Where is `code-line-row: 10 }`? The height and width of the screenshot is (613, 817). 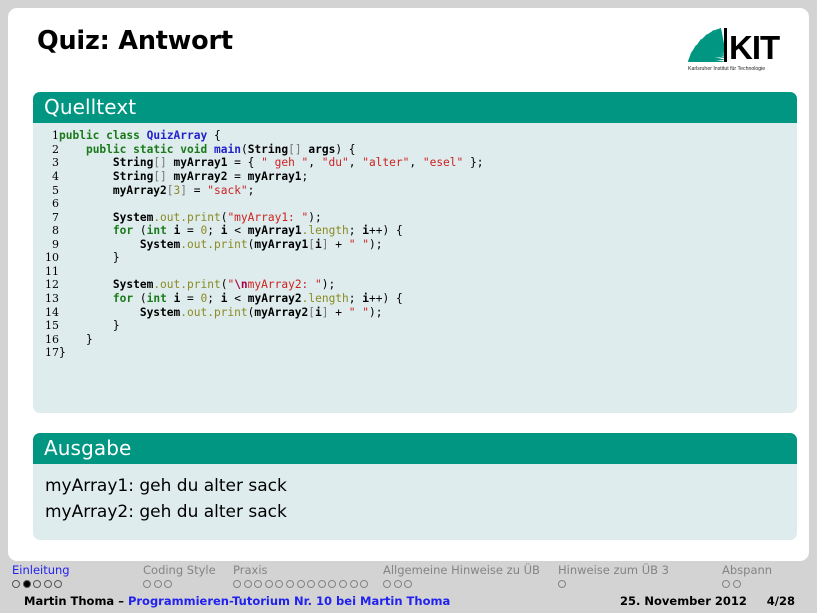
code-line-row: 10 } is located at coordinates (258, 258).